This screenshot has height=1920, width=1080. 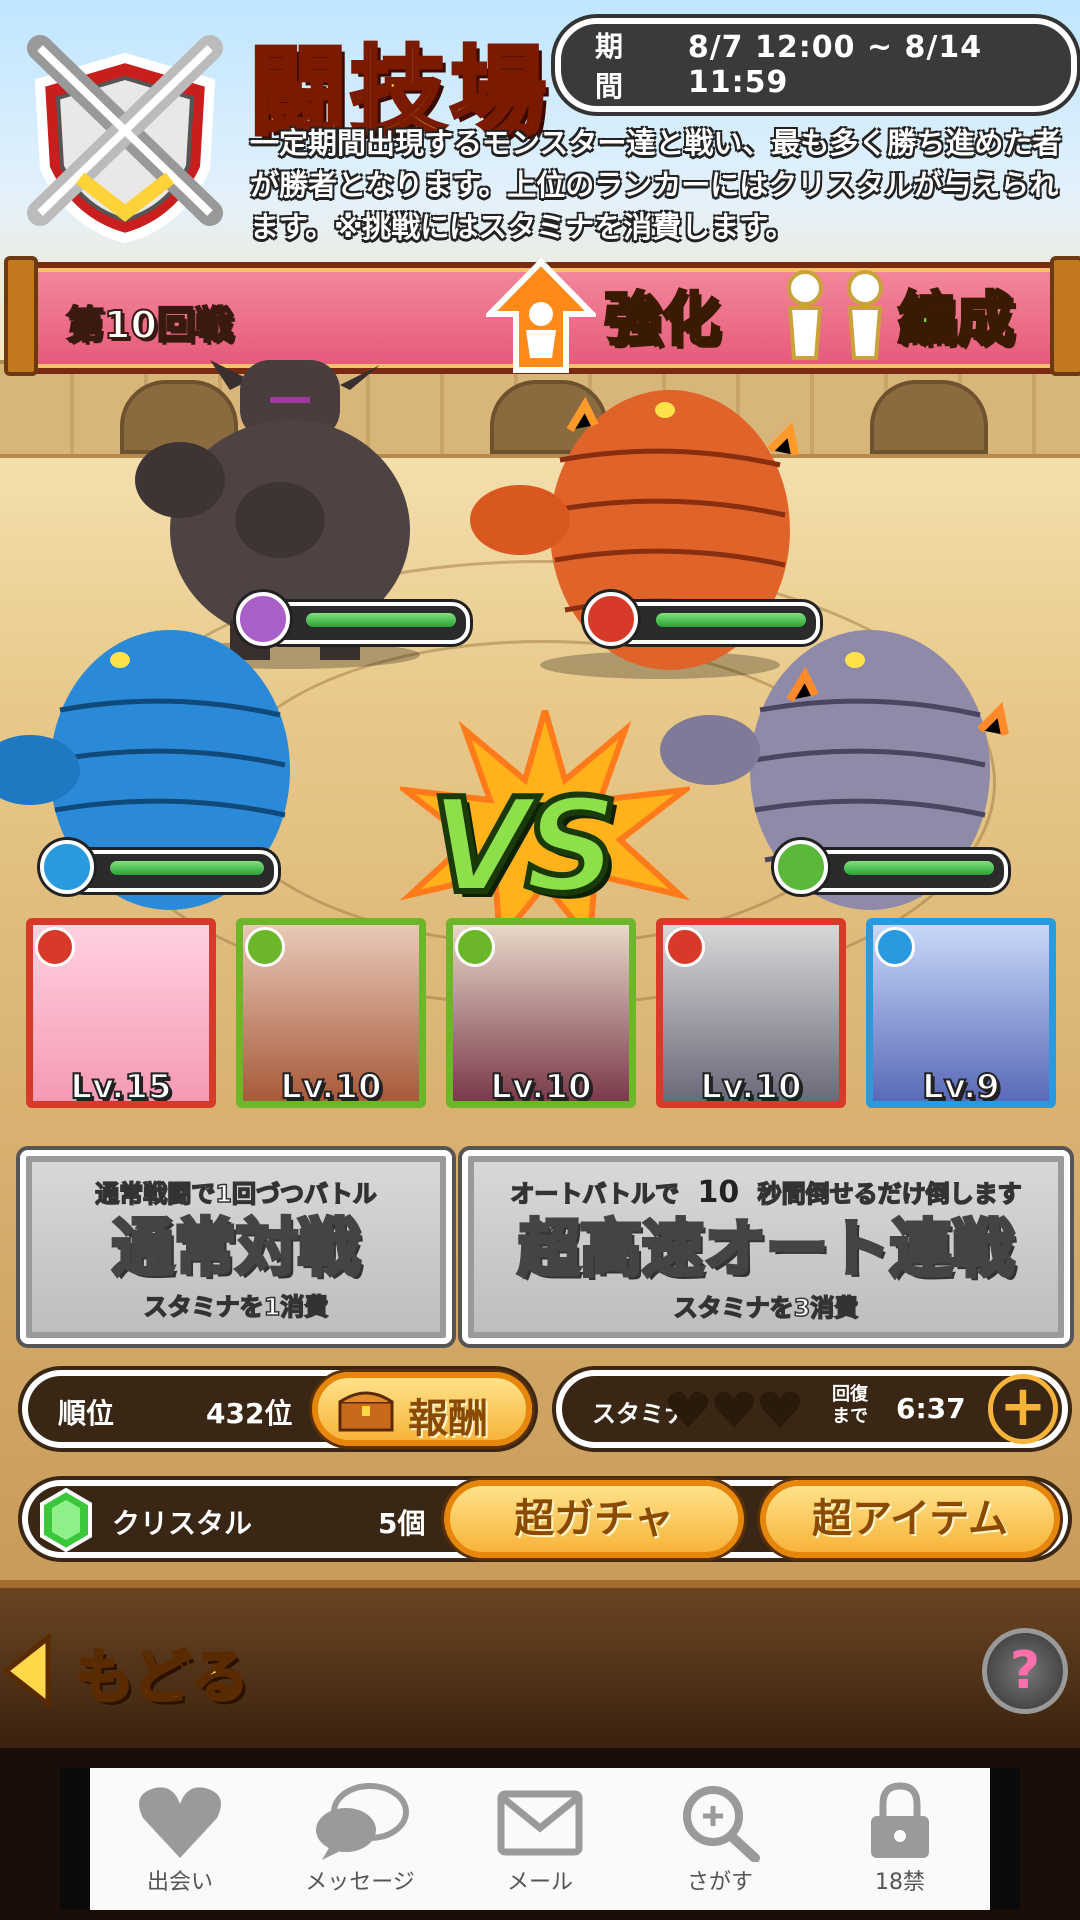 What do you see at coordinates (931, 1408) in the screenshot?
I see `recover-time: 6:37` at bounding box center [931, 1408].